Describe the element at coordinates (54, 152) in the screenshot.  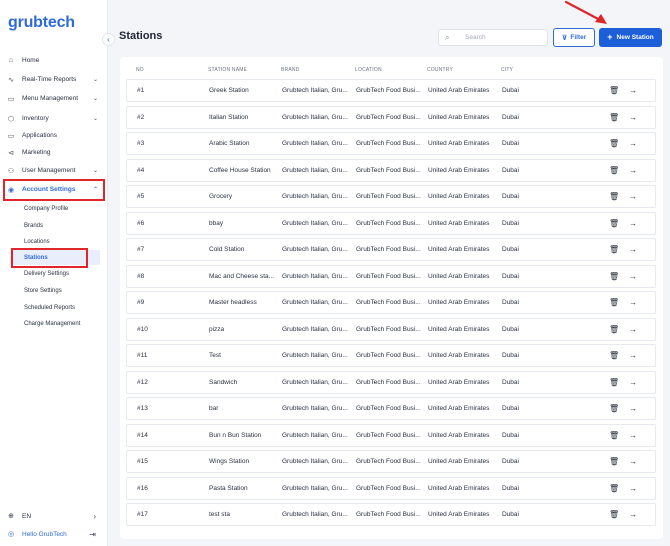
I see `sidebar-item-marketing: ⊲ Marketing` at that location.